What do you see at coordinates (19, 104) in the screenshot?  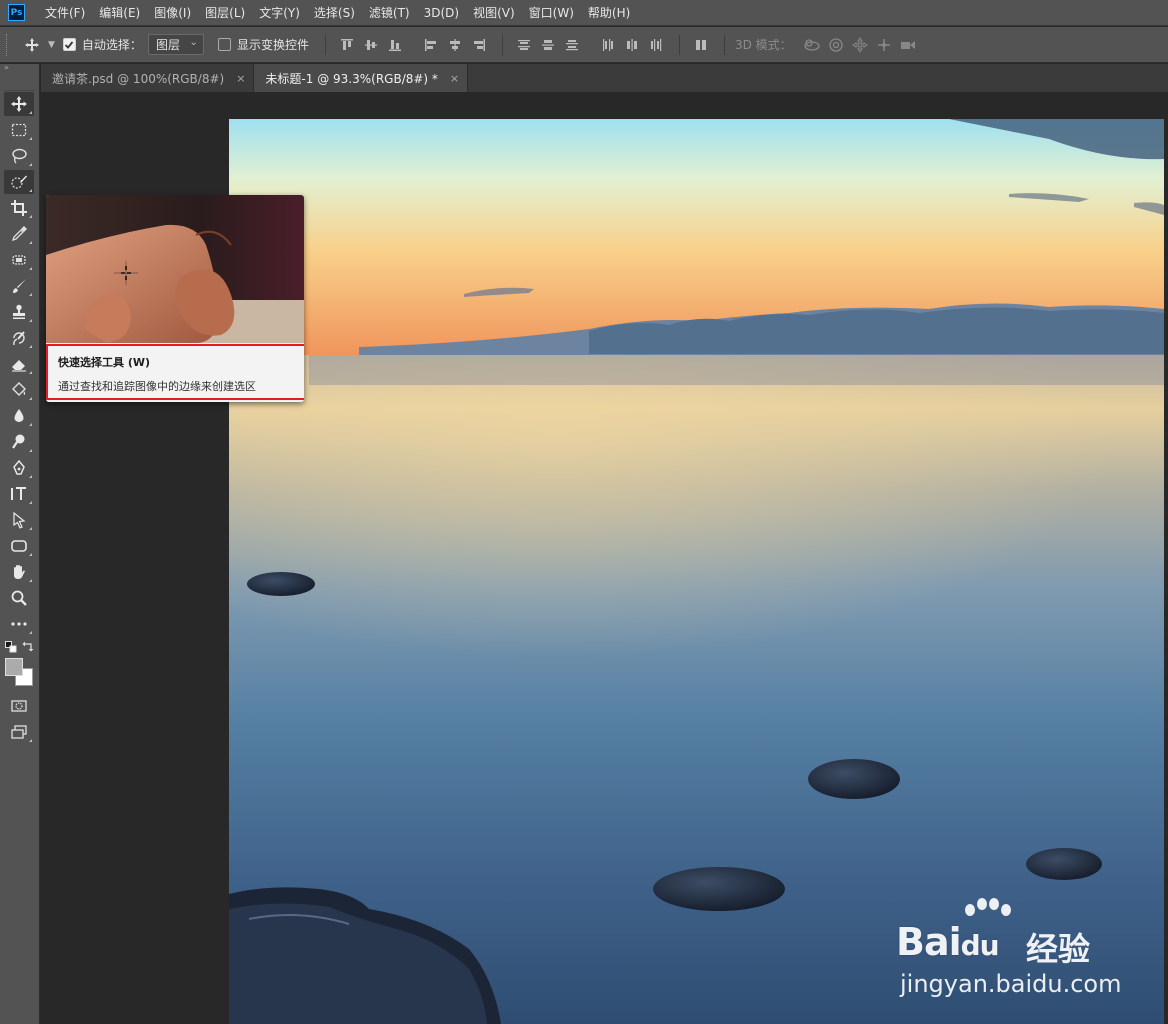 I see `move-tool` at bounding box center [19, 104].